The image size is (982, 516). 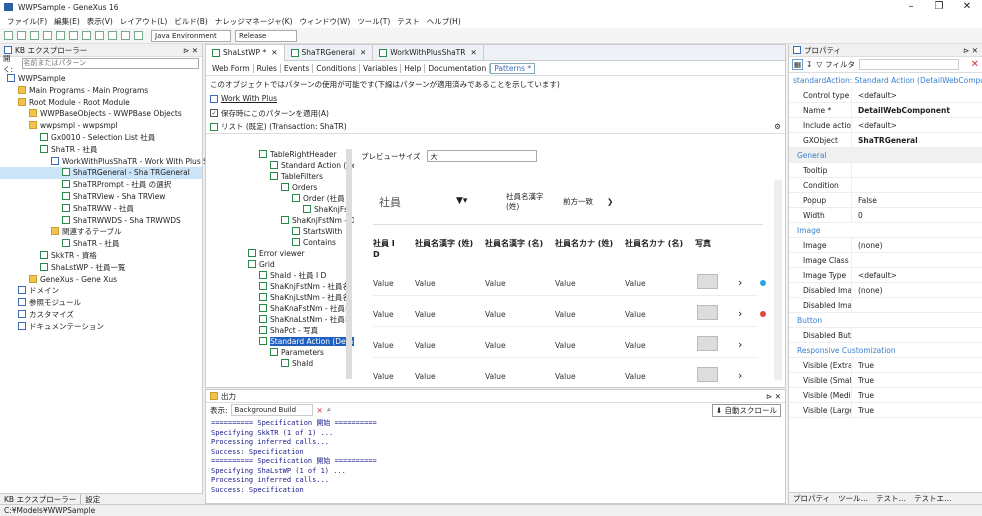 What do you see at coordinates (281, 209) in the screenshot?
I see `instance-tree-item: ShaKnjFst` at bounding box center [281, 209].